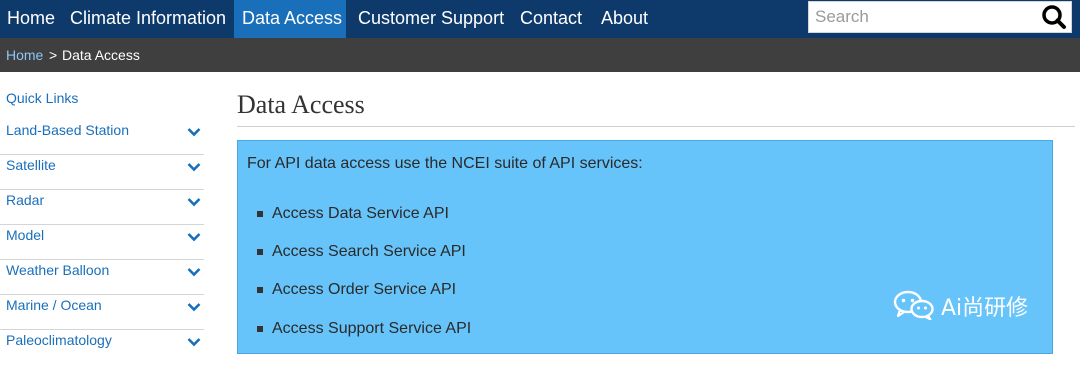 The height and width of the screenshot is (365, 1080). I want to click on sidebar-item-land-based-station: Land-Based Station, so click(102, 137).